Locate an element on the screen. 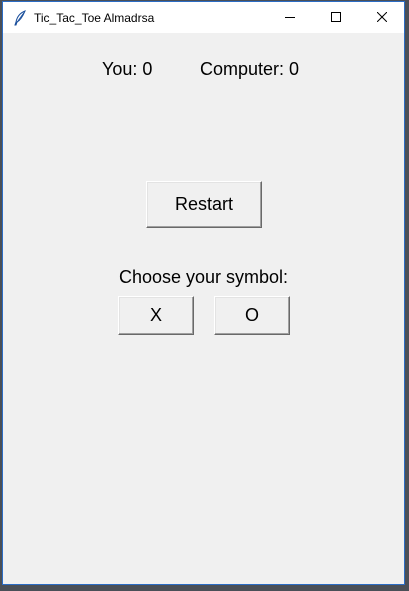 The width and height of the screenshot is (409, 591). minimize-icon is located at coordinates (290, 17).